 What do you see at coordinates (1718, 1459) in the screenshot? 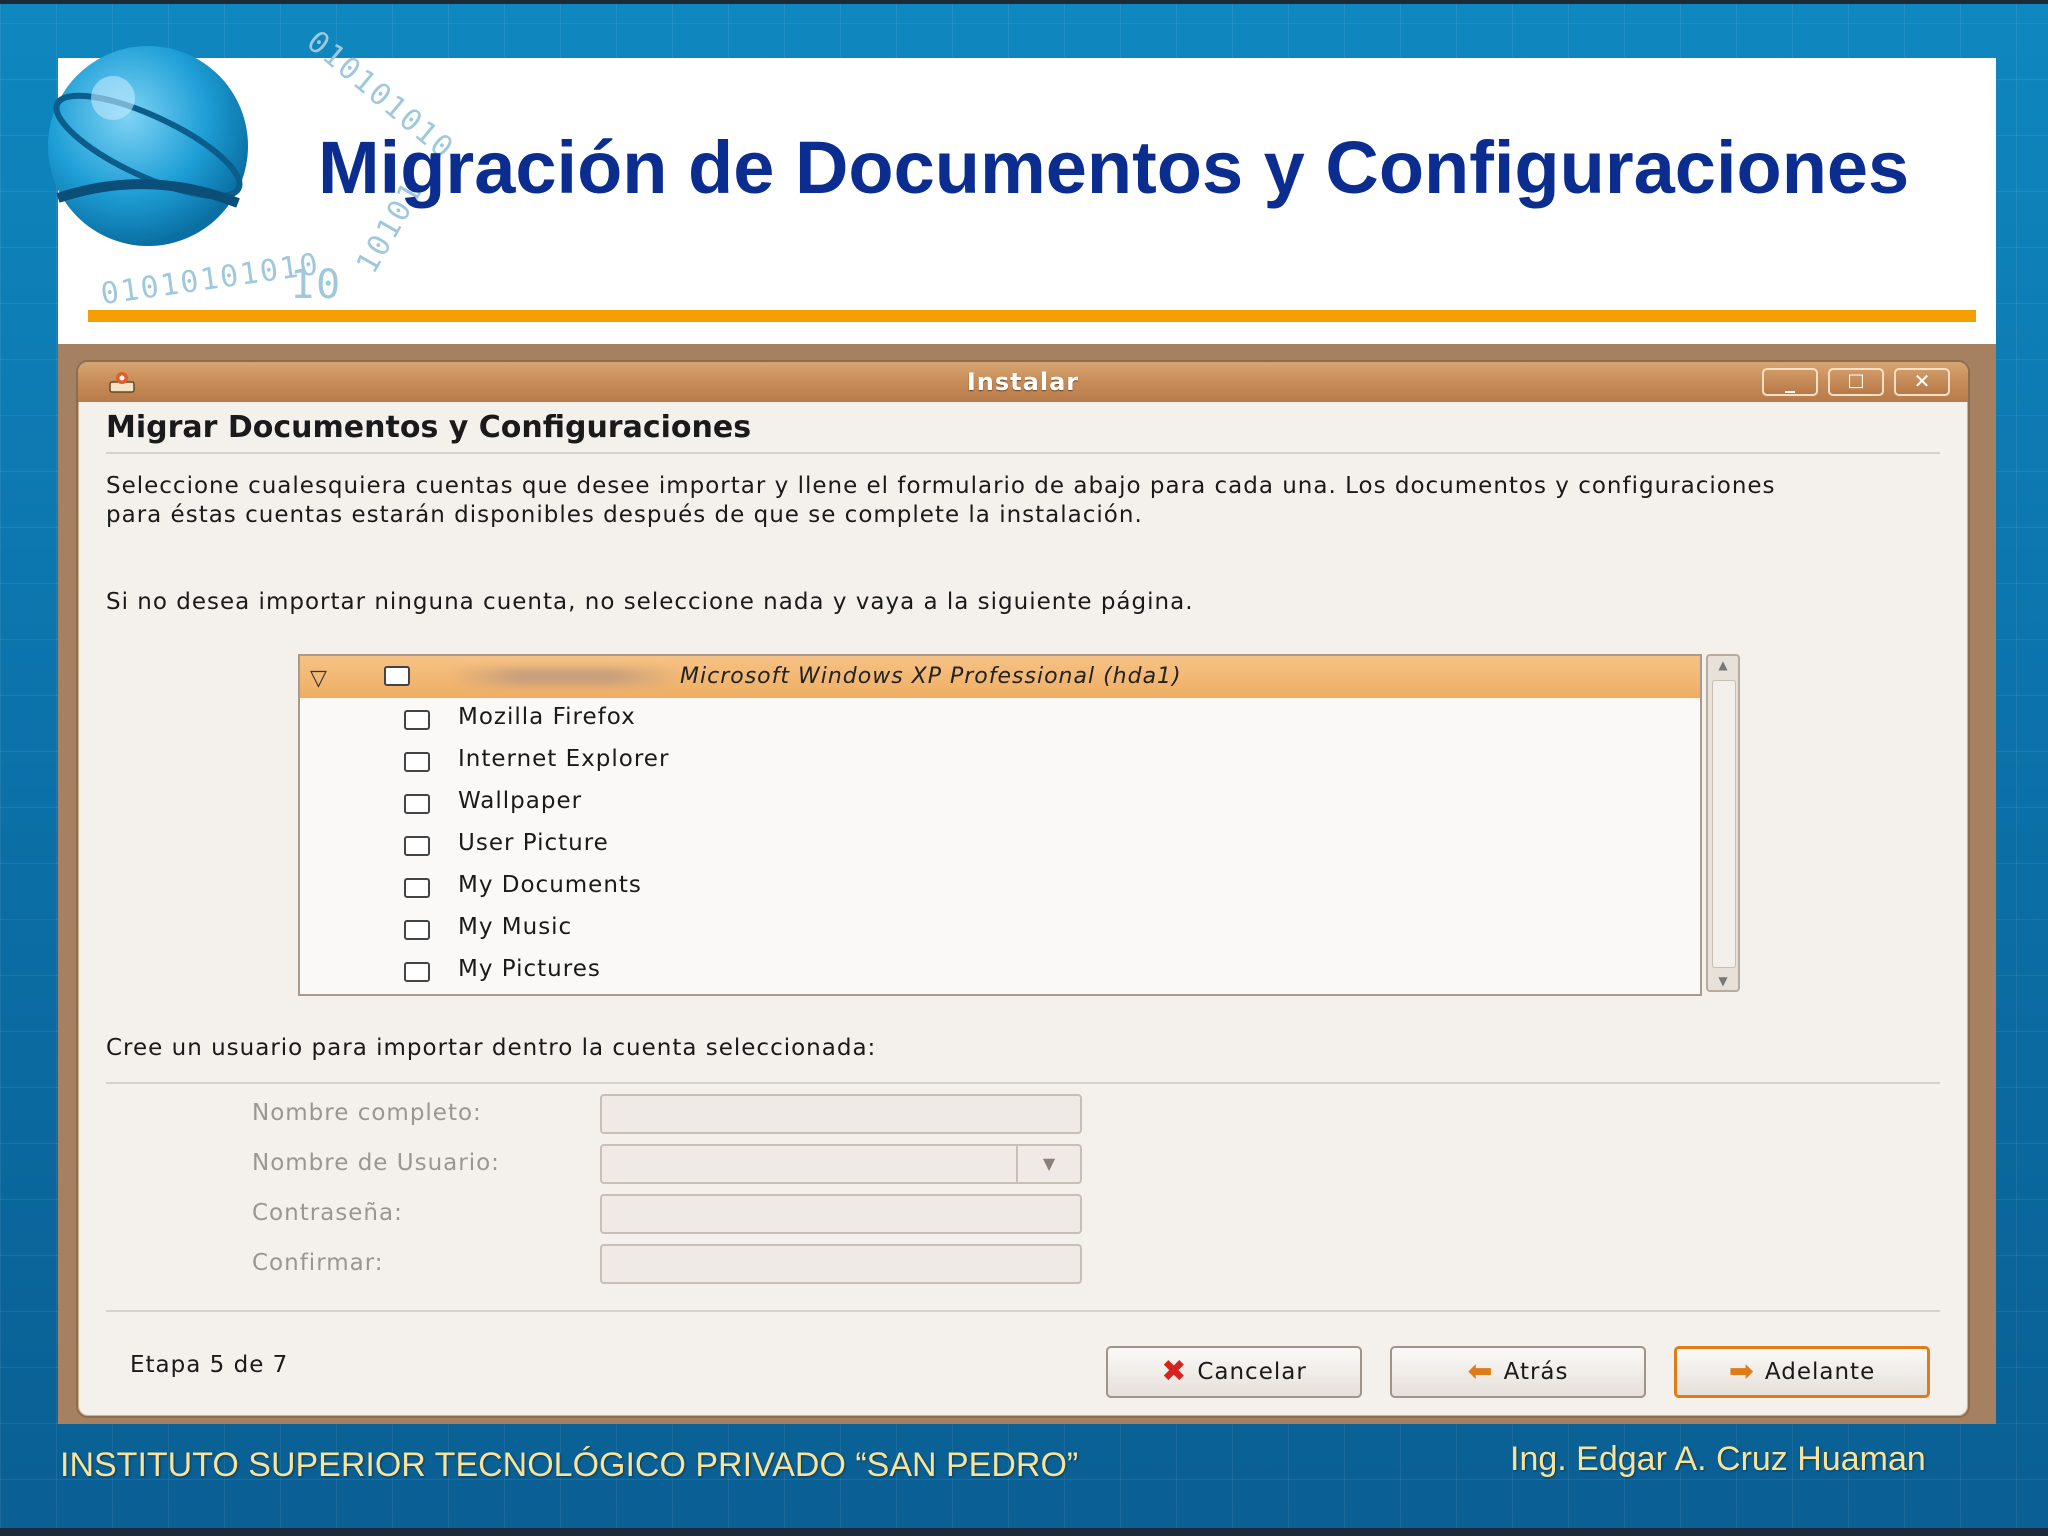
I see `footer-author: Ing. Edgar A. Cruz Huaman` at bounding box center [1718, 1459].